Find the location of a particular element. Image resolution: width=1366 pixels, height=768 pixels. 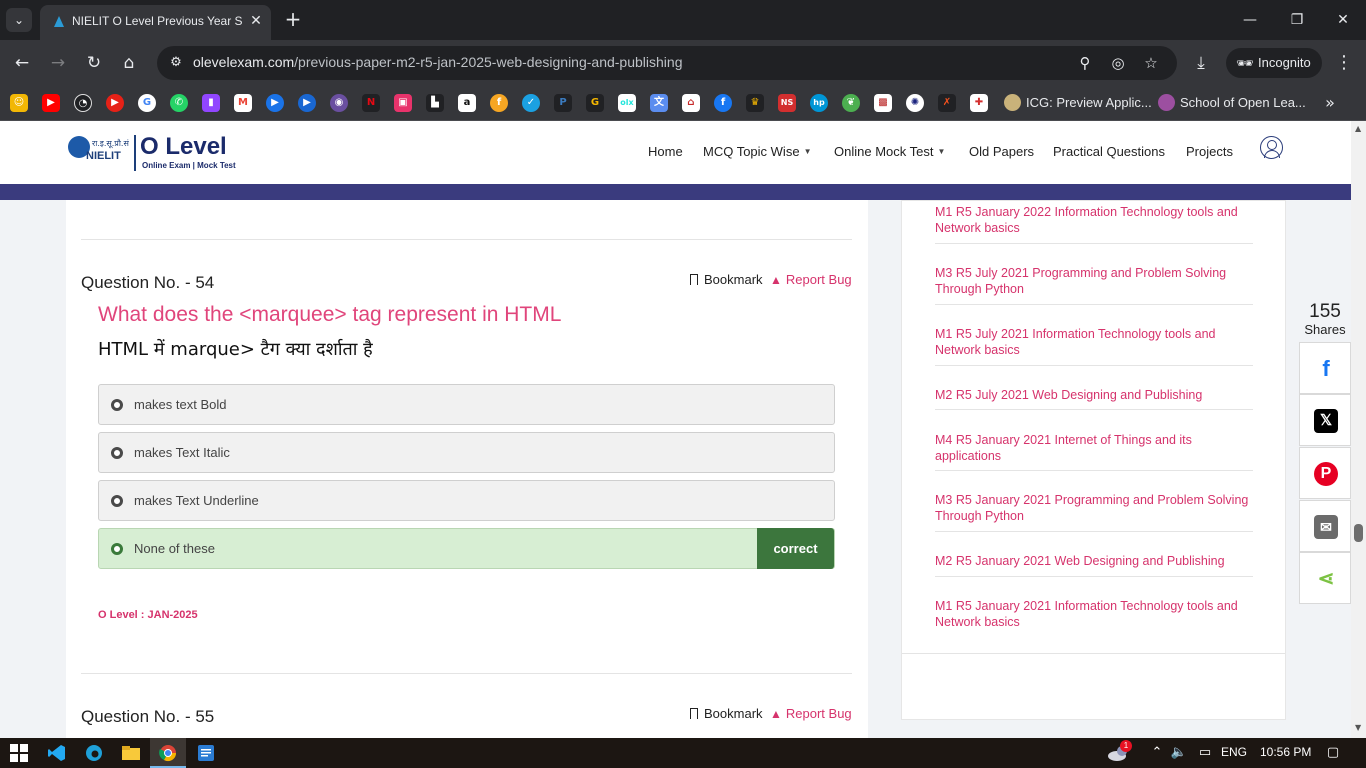

reload-icon: ↻ is located at coordinates (94, 63).